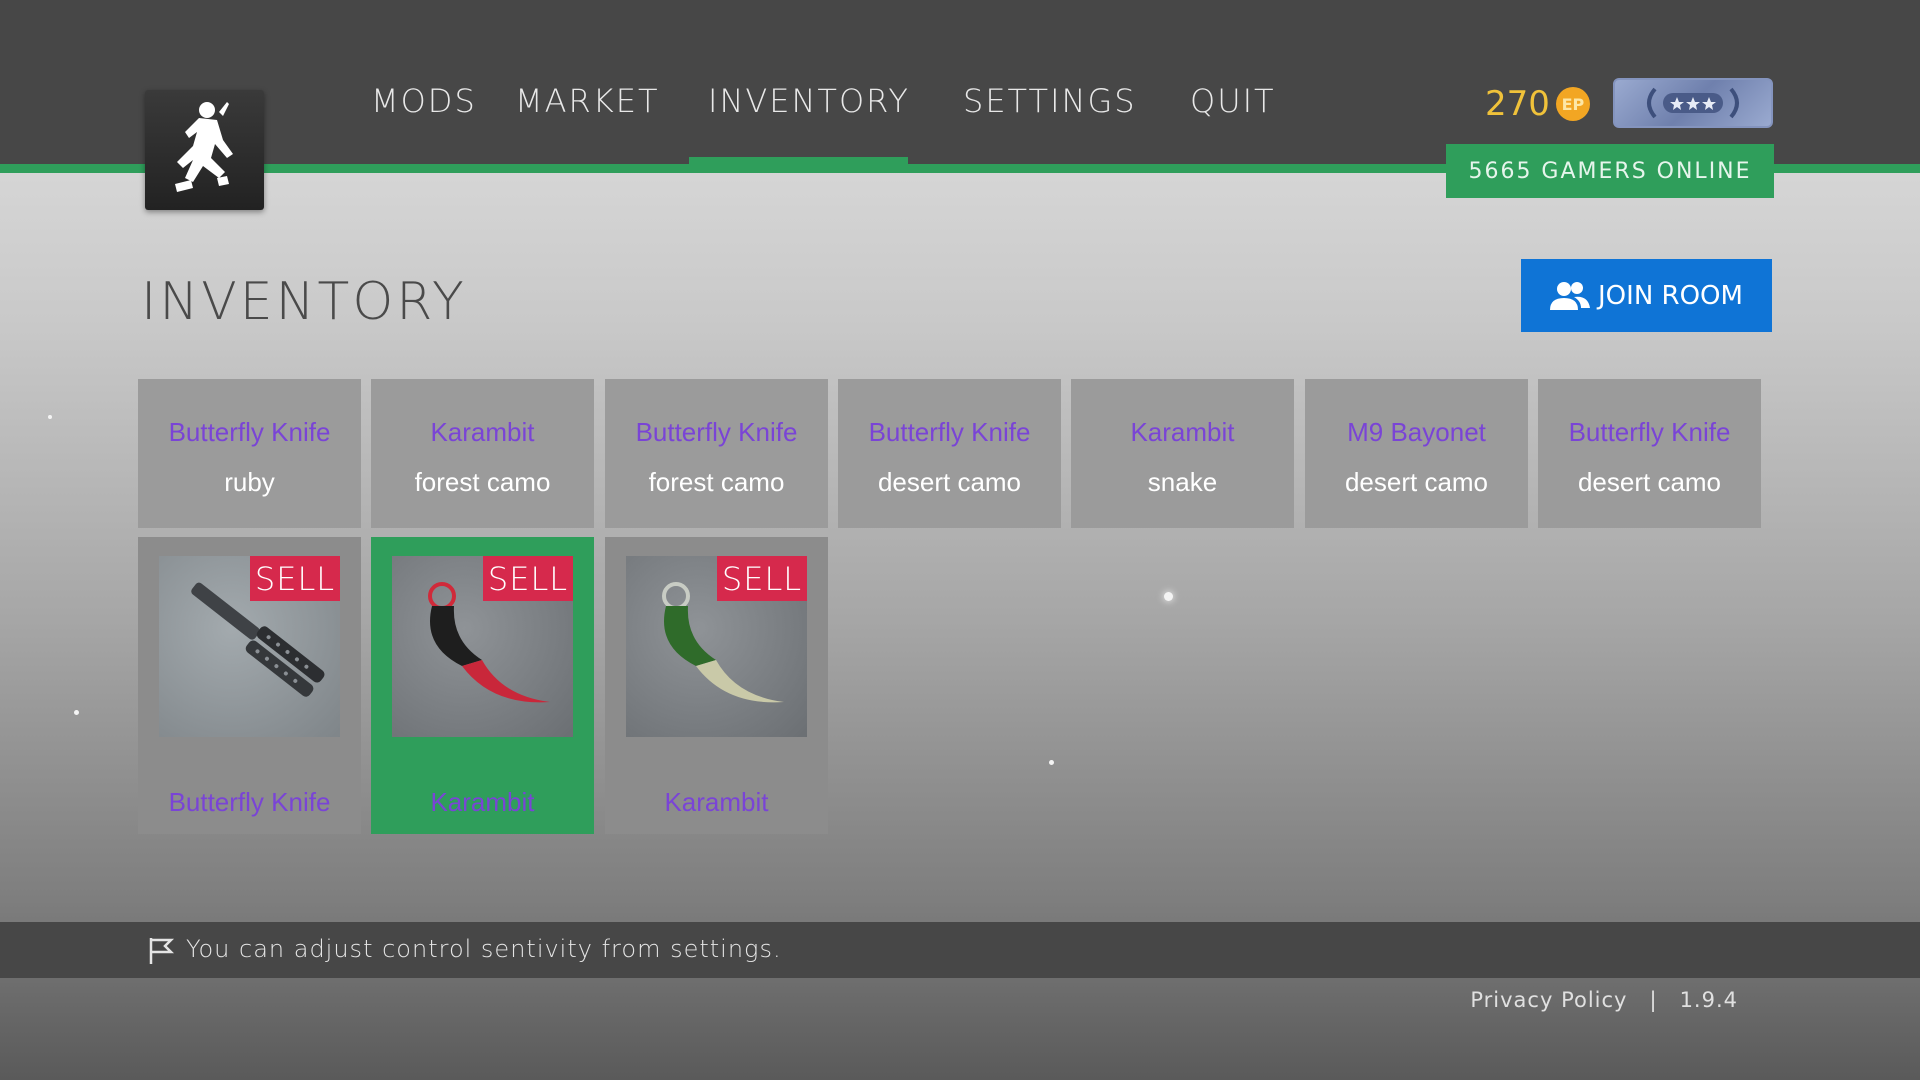 The height and width of the screenshot is (1080, 1920). I want to click on rank-badge-icon, so click(1693, 103).